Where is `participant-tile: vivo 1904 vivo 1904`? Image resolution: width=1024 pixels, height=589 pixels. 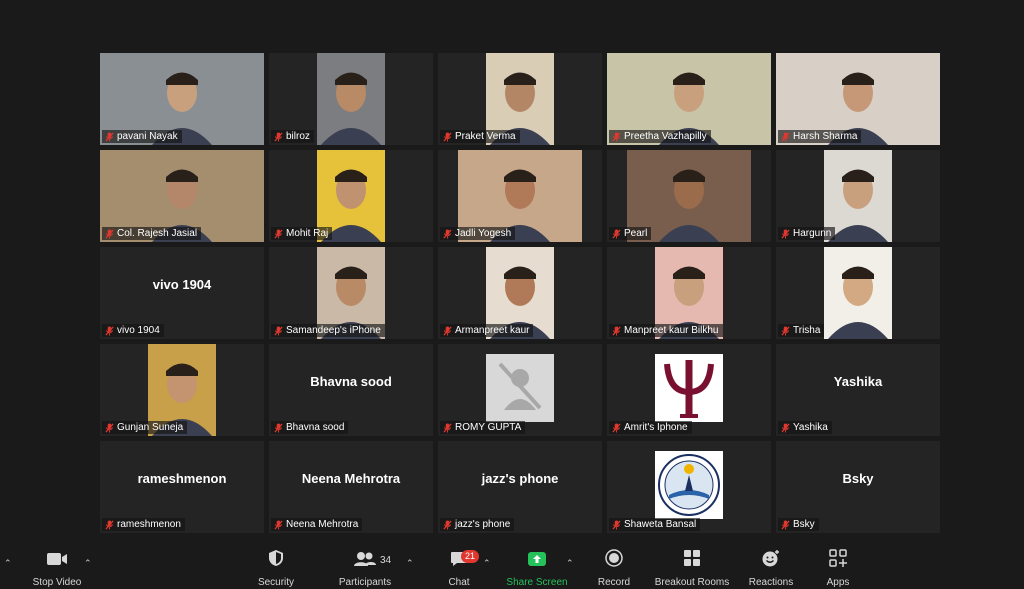 participant-tile: vivo 1904 vivo 1904 is located at coordinates (182, 293).